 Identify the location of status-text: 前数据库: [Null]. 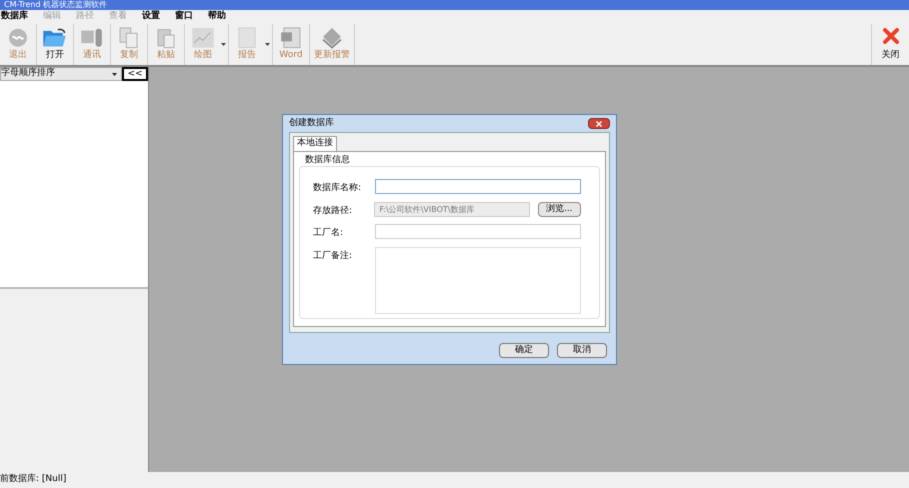
(33, 479).